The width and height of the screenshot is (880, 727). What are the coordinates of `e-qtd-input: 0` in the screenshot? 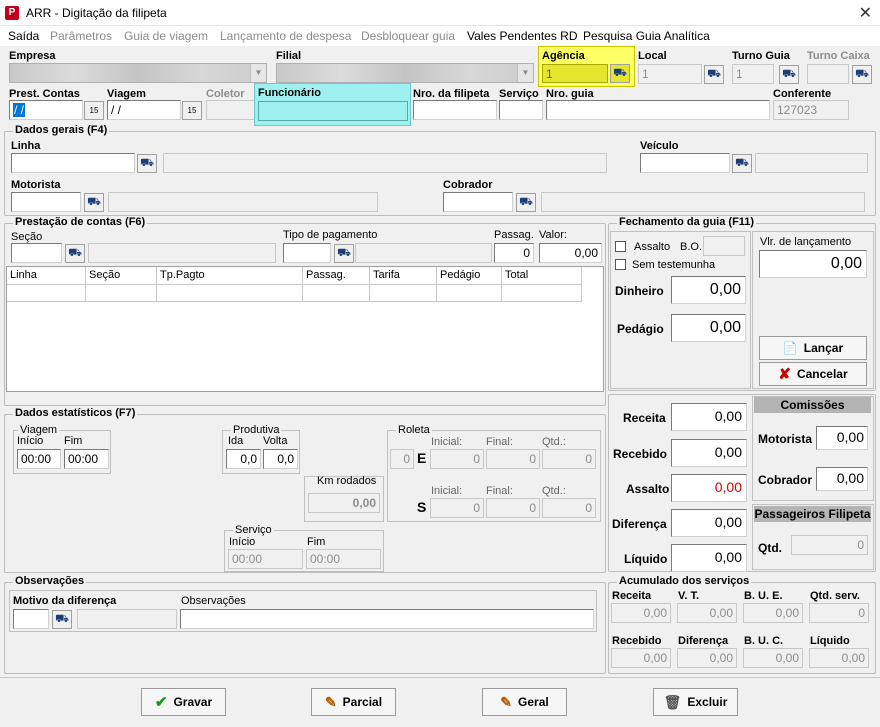 It's located at (569, 459).